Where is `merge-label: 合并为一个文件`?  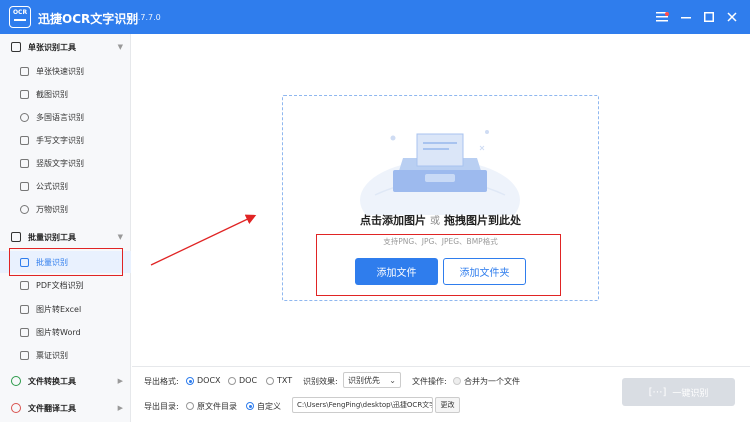 merge-label: 合并为一个文件 is located at coordinates (492, 381).